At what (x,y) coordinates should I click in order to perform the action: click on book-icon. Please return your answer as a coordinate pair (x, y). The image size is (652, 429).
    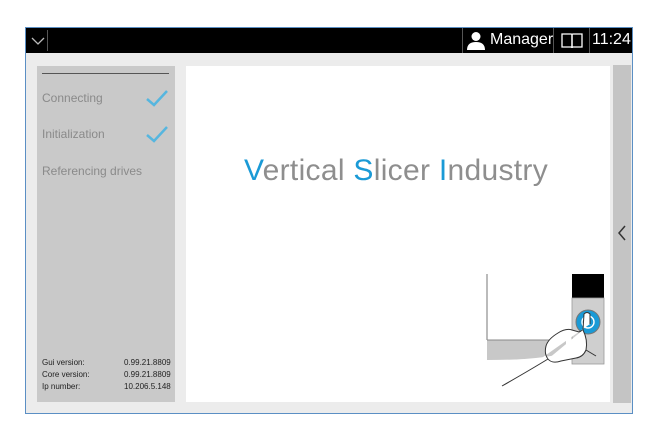
    Looking at the image, I should click on (572, 41).